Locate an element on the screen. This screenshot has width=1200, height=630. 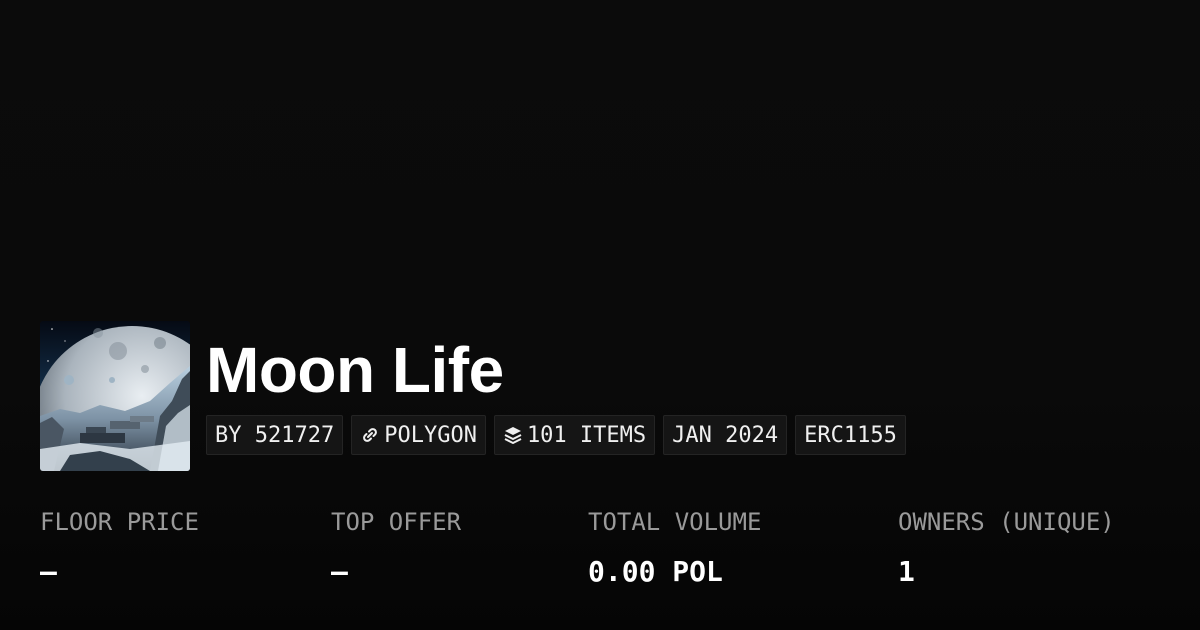
stat-owners: OWNERS (UNIQUE) 1 is located at coordinates (1006, 547).